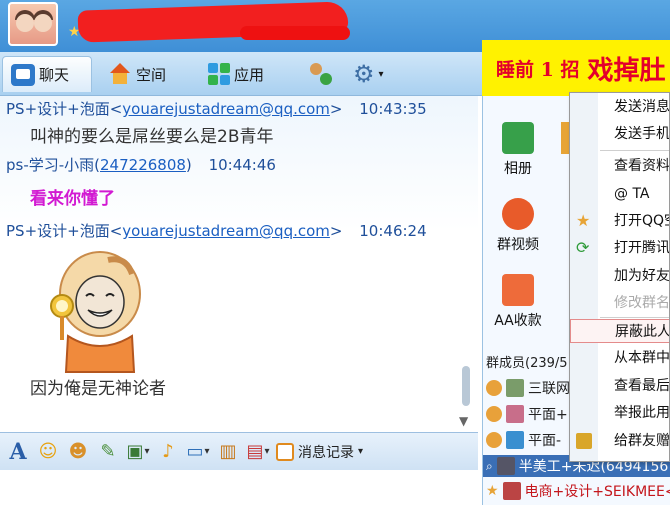 The image size is (670, 505). What do you see at coordinates (518, 226) in the screenshot?
I see `app-group-video: 群视频` at bounding box center [518, 226].